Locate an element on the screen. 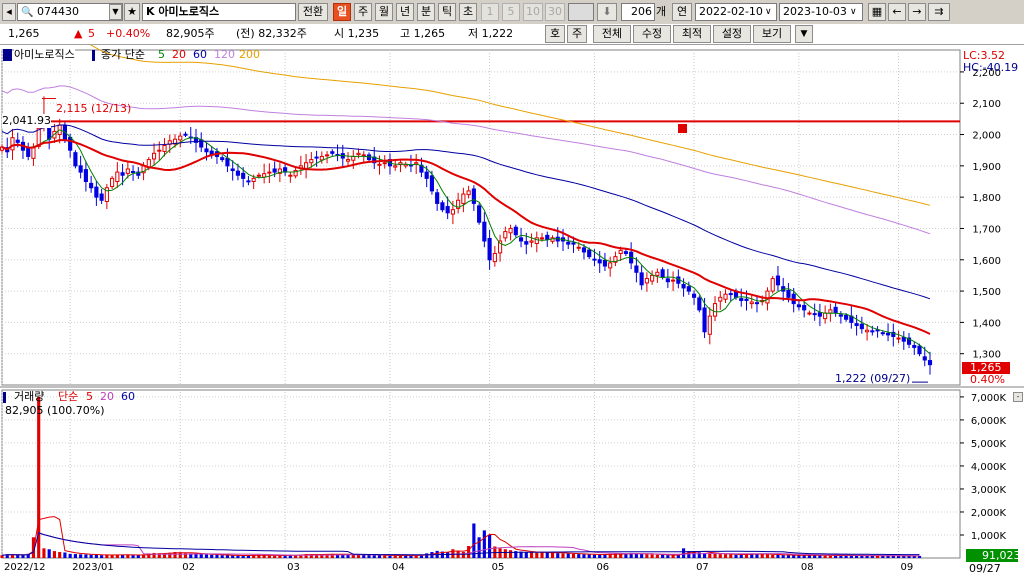 This screenshot has height=579, width=1024. hc-label: HC:-40.19 is located at coordinates (991, 67).